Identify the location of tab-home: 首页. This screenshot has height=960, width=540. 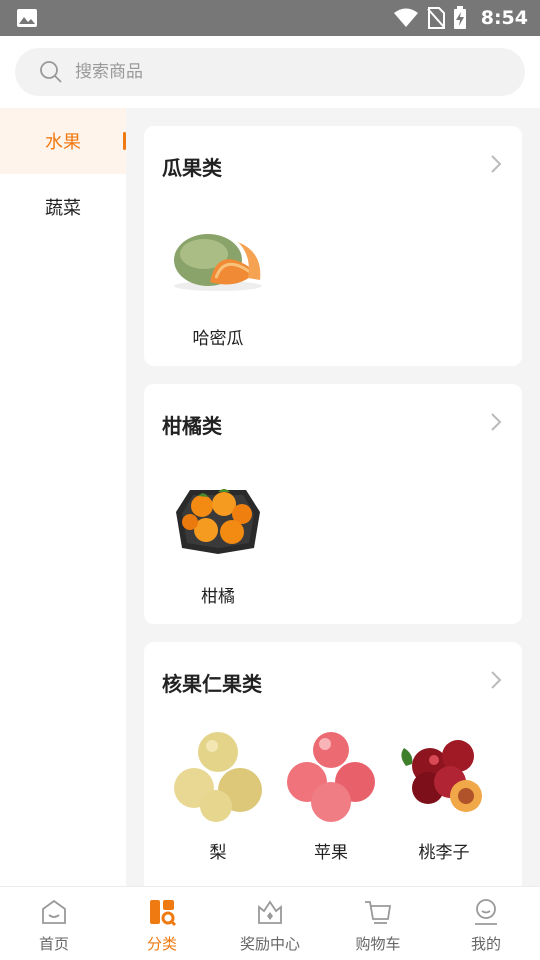
(54, 923).